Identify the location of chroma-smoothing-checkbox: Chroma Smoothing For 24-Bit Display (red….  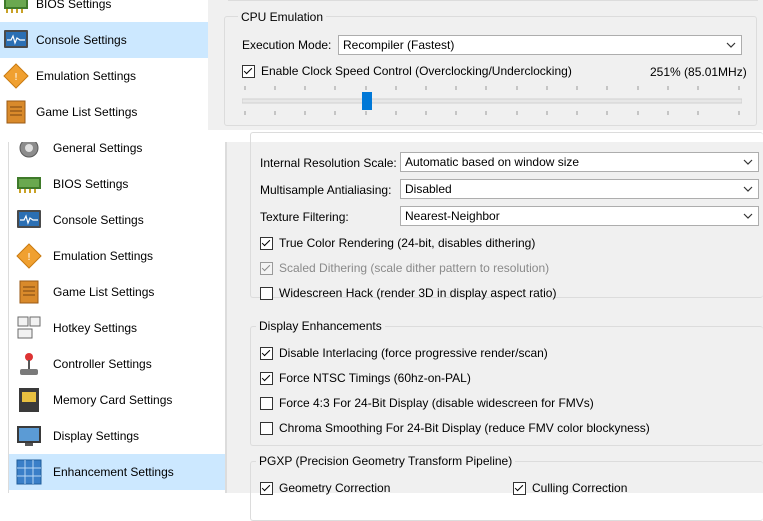
(455, 428).